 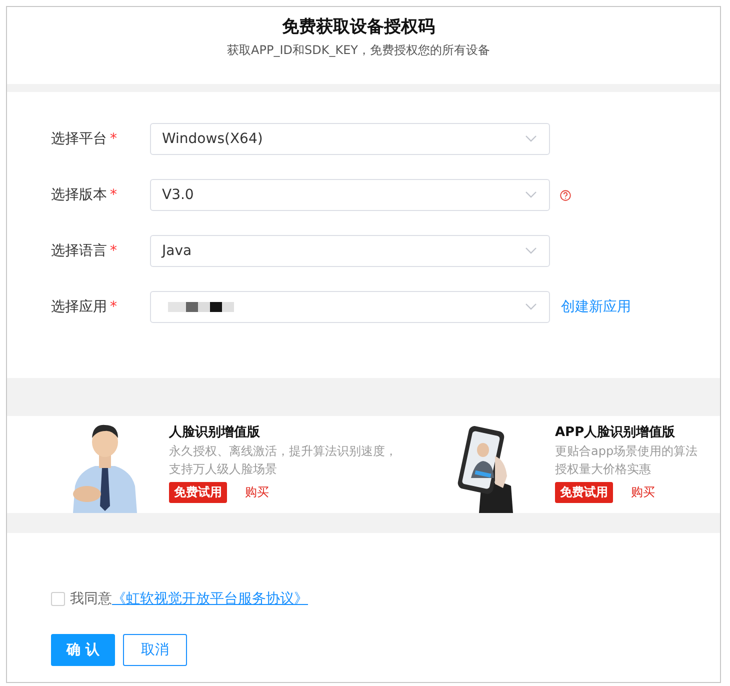 I want to click on field-label: 选择语言, so click(x=79, y=251).